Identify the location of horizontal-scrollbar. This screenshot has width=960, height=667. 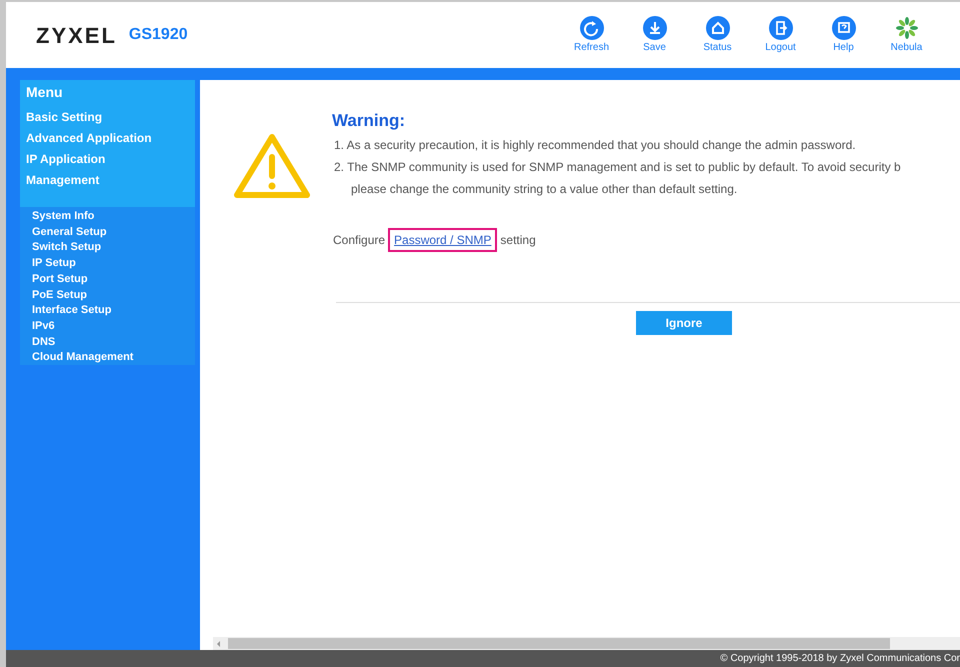
(586, 643).